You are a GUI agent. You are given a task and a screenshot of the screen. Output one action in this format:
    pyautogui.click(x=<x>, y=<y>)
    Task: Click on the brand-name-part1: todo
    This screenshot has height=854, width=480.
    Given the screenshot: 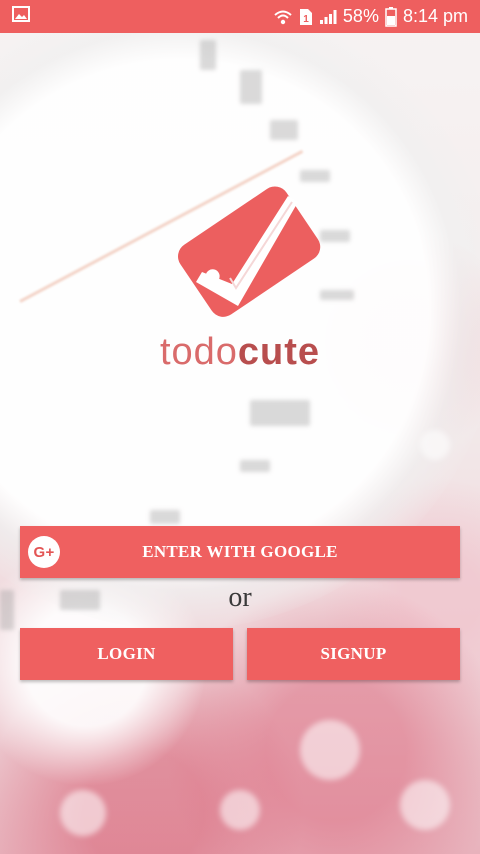 What is the action you would take?
    pyautogui.click(x=198, y=352)
    